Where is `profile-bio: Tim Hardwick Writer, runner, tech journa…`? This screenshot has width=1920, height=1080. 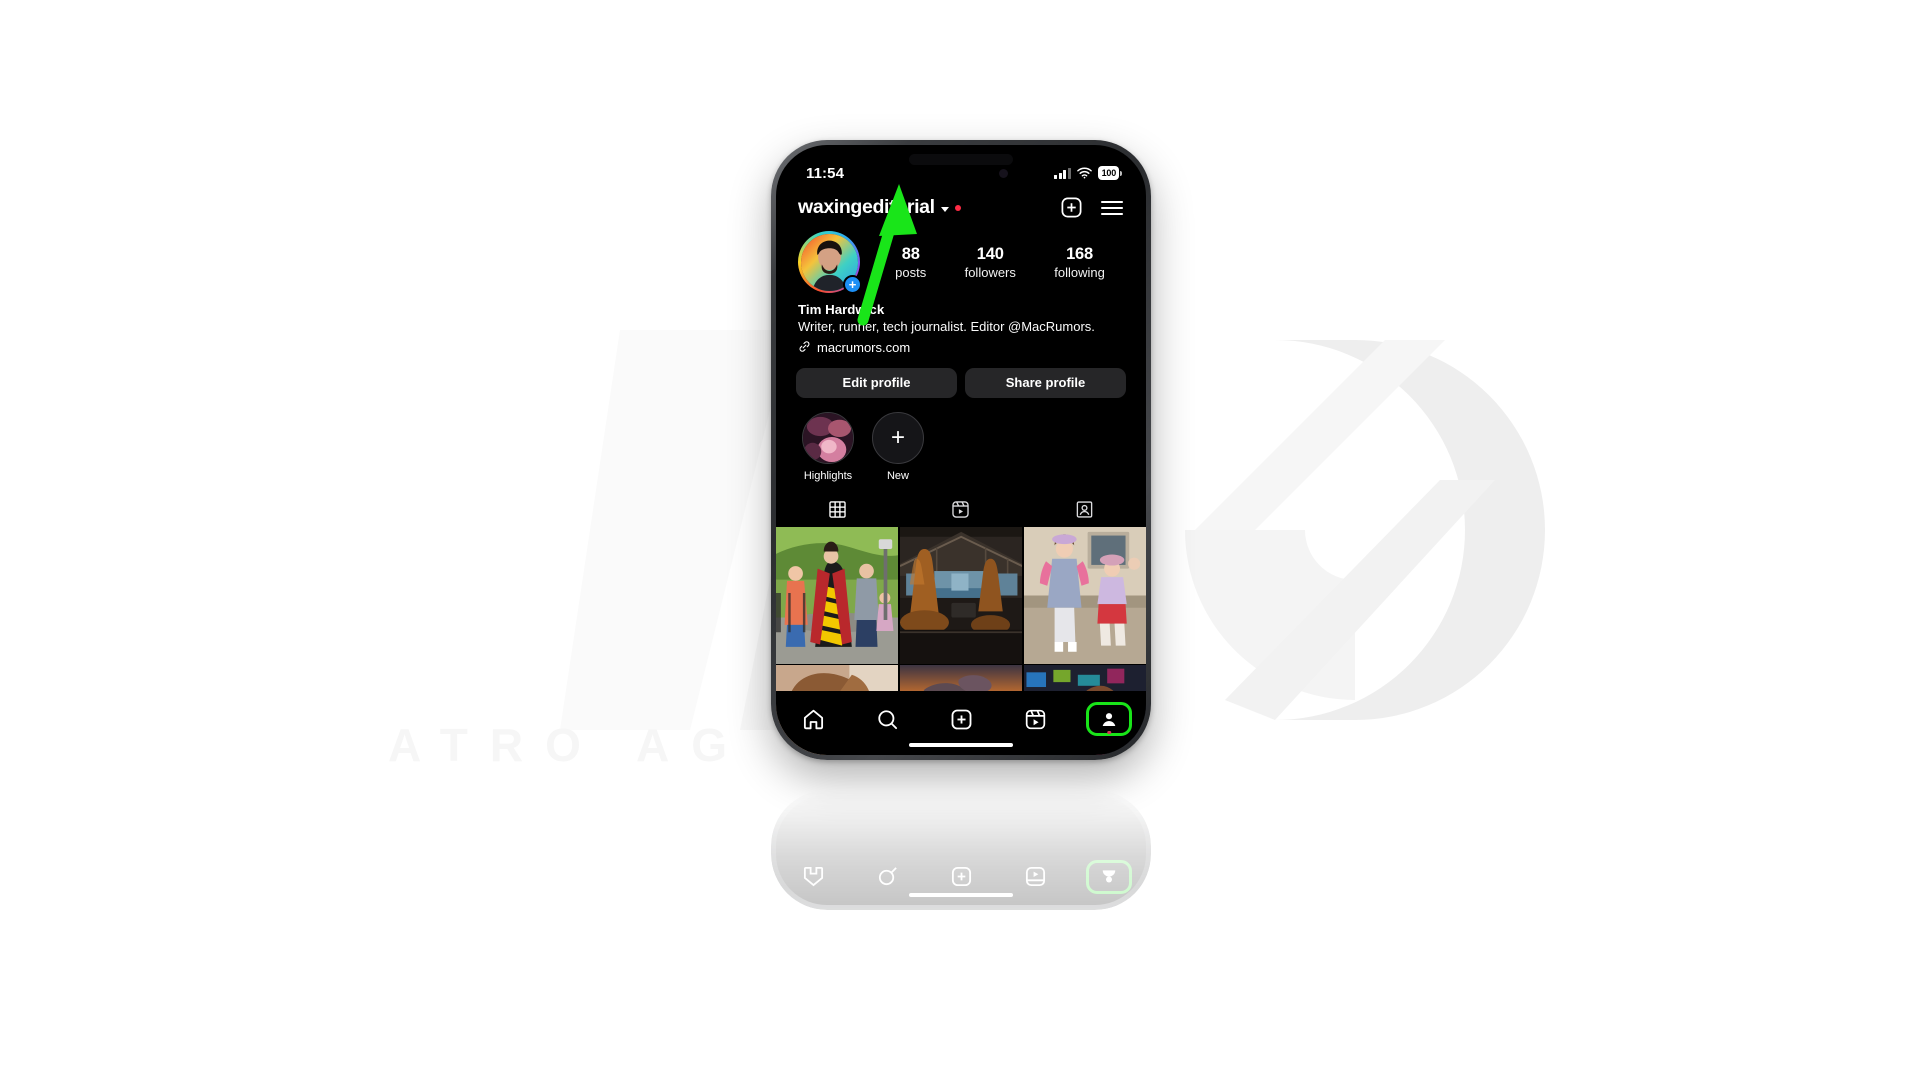 profile-bio: Tim Hardwick Writer, runner, tech journa… is located at coordinates (961, 324).